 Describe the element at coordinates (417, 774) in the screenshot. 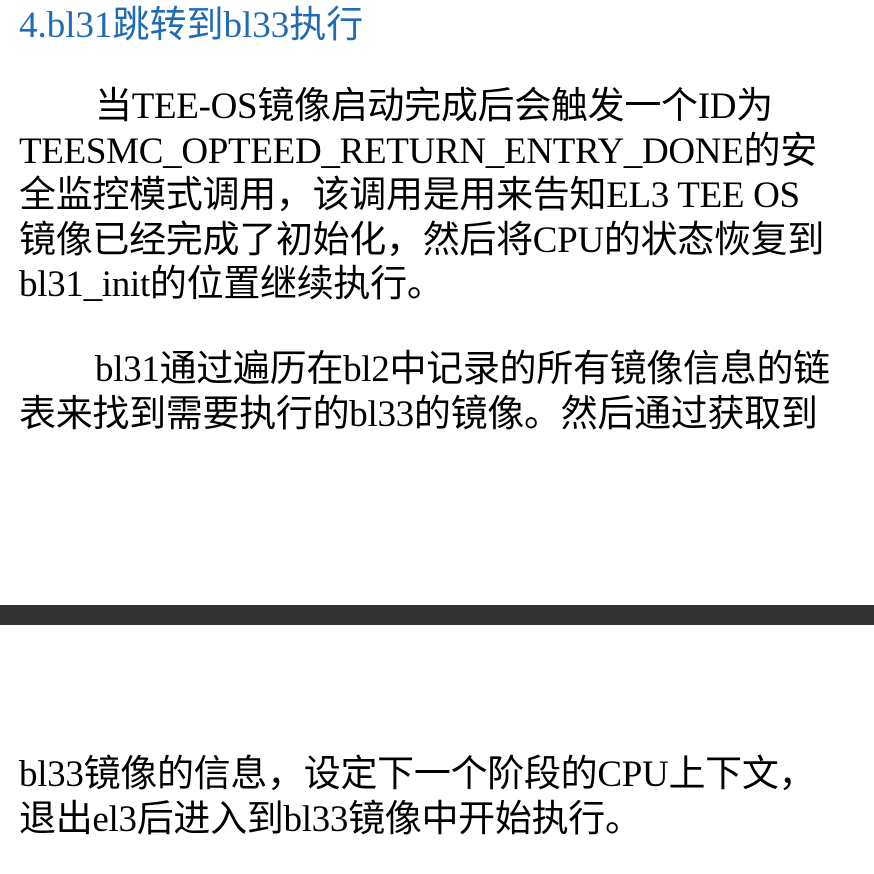

I see `text-line: bl33镜像的信息，设定下一个阶段的CPU上下文，` at that location.